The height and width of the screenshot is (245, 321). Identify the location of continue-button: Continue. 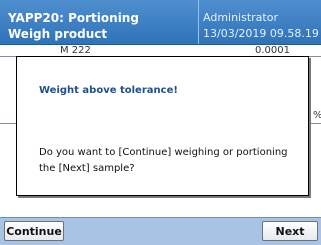
(34, 231).